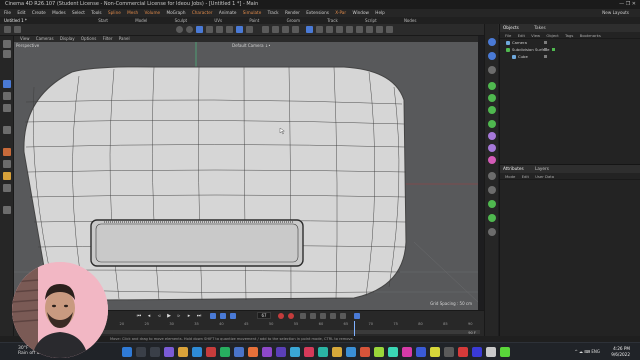 The width and height of the screenshot is (640, 360). I want to click on undo-icon, so click(7, 29).